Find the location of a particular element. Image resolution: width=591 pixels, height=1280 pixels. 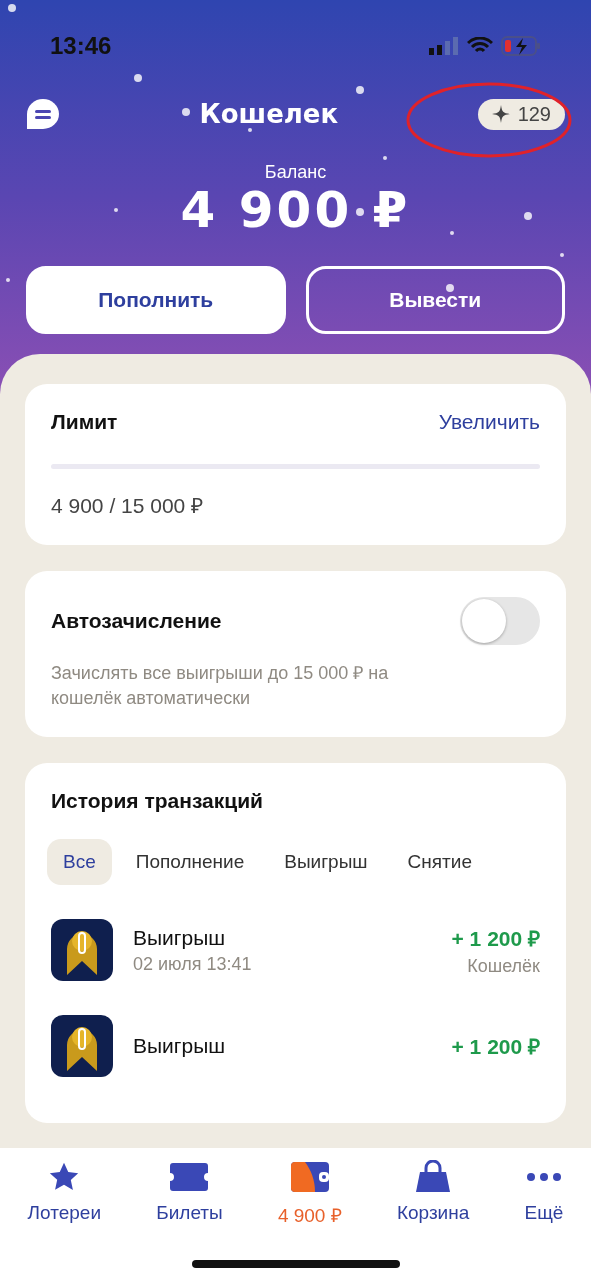

chat-icon is located at coordinates (43, 114).